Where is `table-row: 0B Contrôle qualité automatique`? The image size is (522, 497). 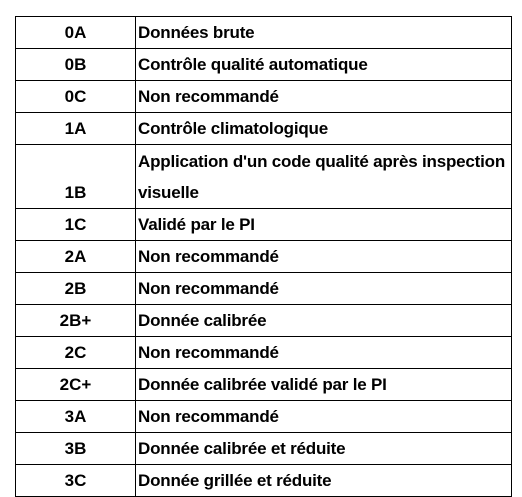
table-row: 0B Contrôle qualité automatique is located at coordinates (263, 64).